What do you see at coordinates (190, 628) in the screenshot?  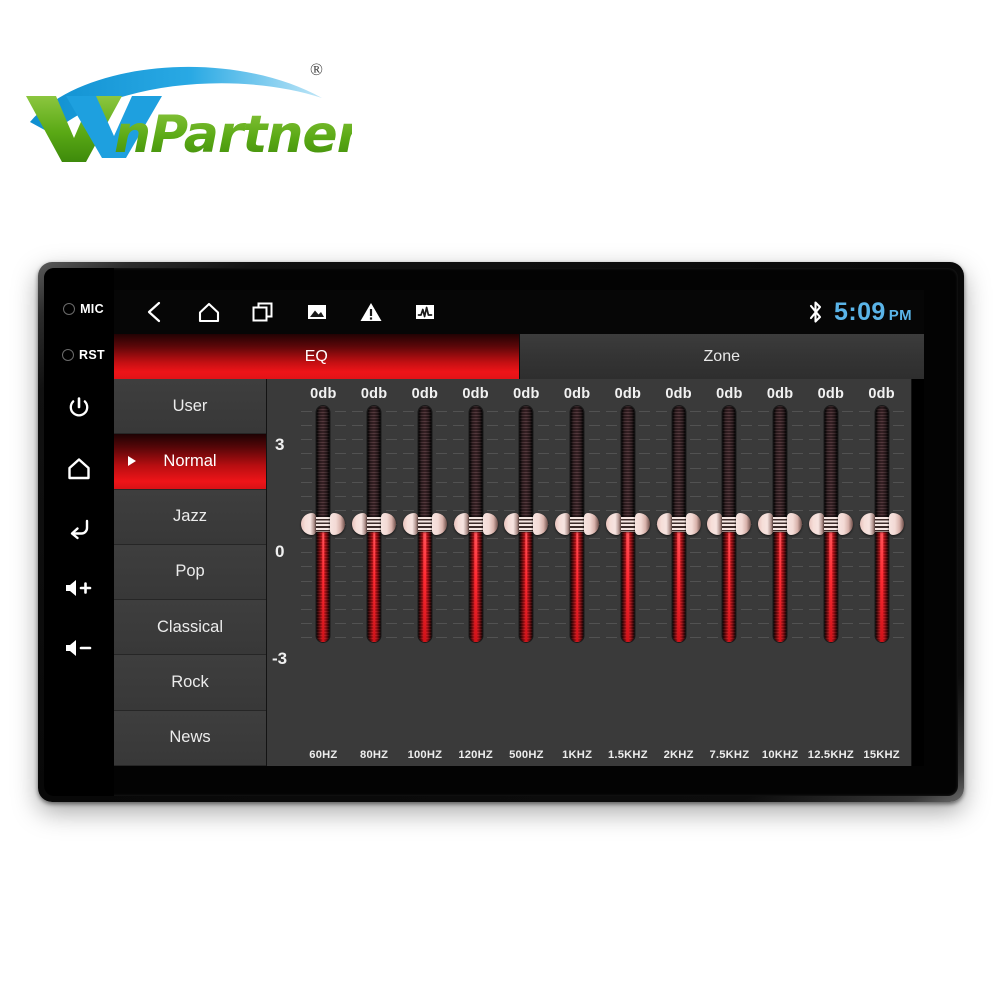 I see `preset-item-classical: Classical` at bounding box center [190, 628].